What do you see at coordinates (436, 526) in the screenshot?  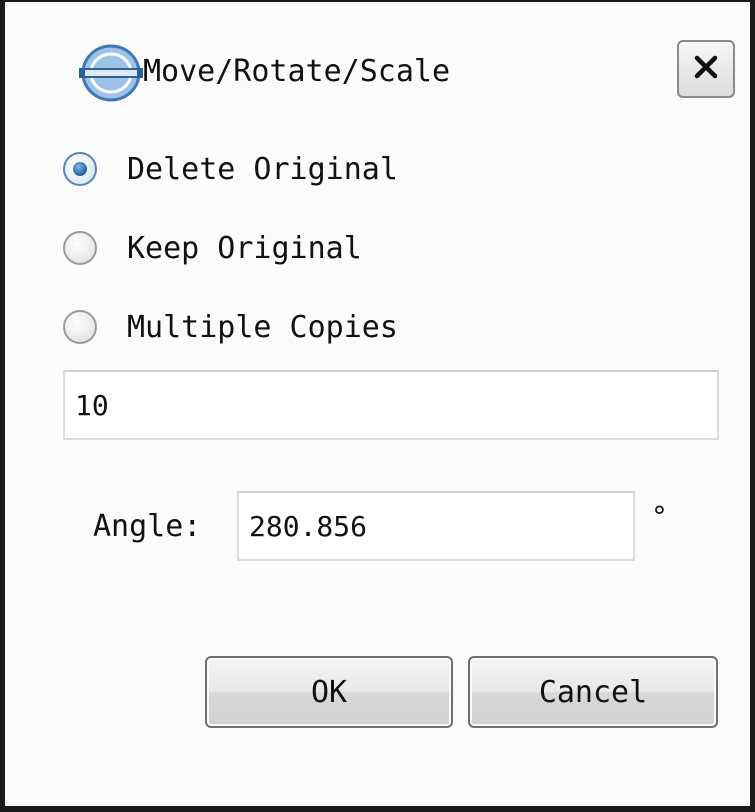 I see `angle-input` at bounding box center [436, 526].